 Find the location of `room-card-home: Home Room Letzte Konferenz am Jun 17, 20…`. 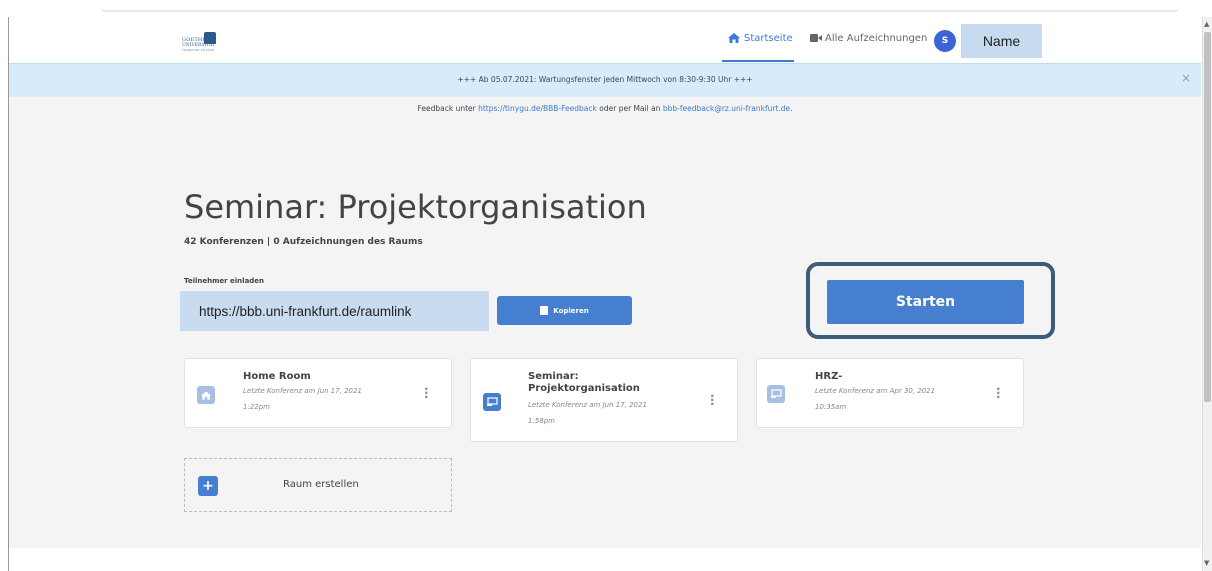

room-card-home: Home Room Letzte Konferenz am Jun 17, 20… is located at coordinates (318, 393).